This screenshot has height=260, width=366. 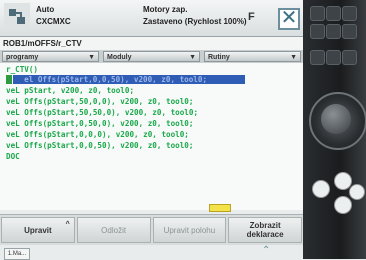 I want to click on run-button-icon, so click(x=321, y=189).